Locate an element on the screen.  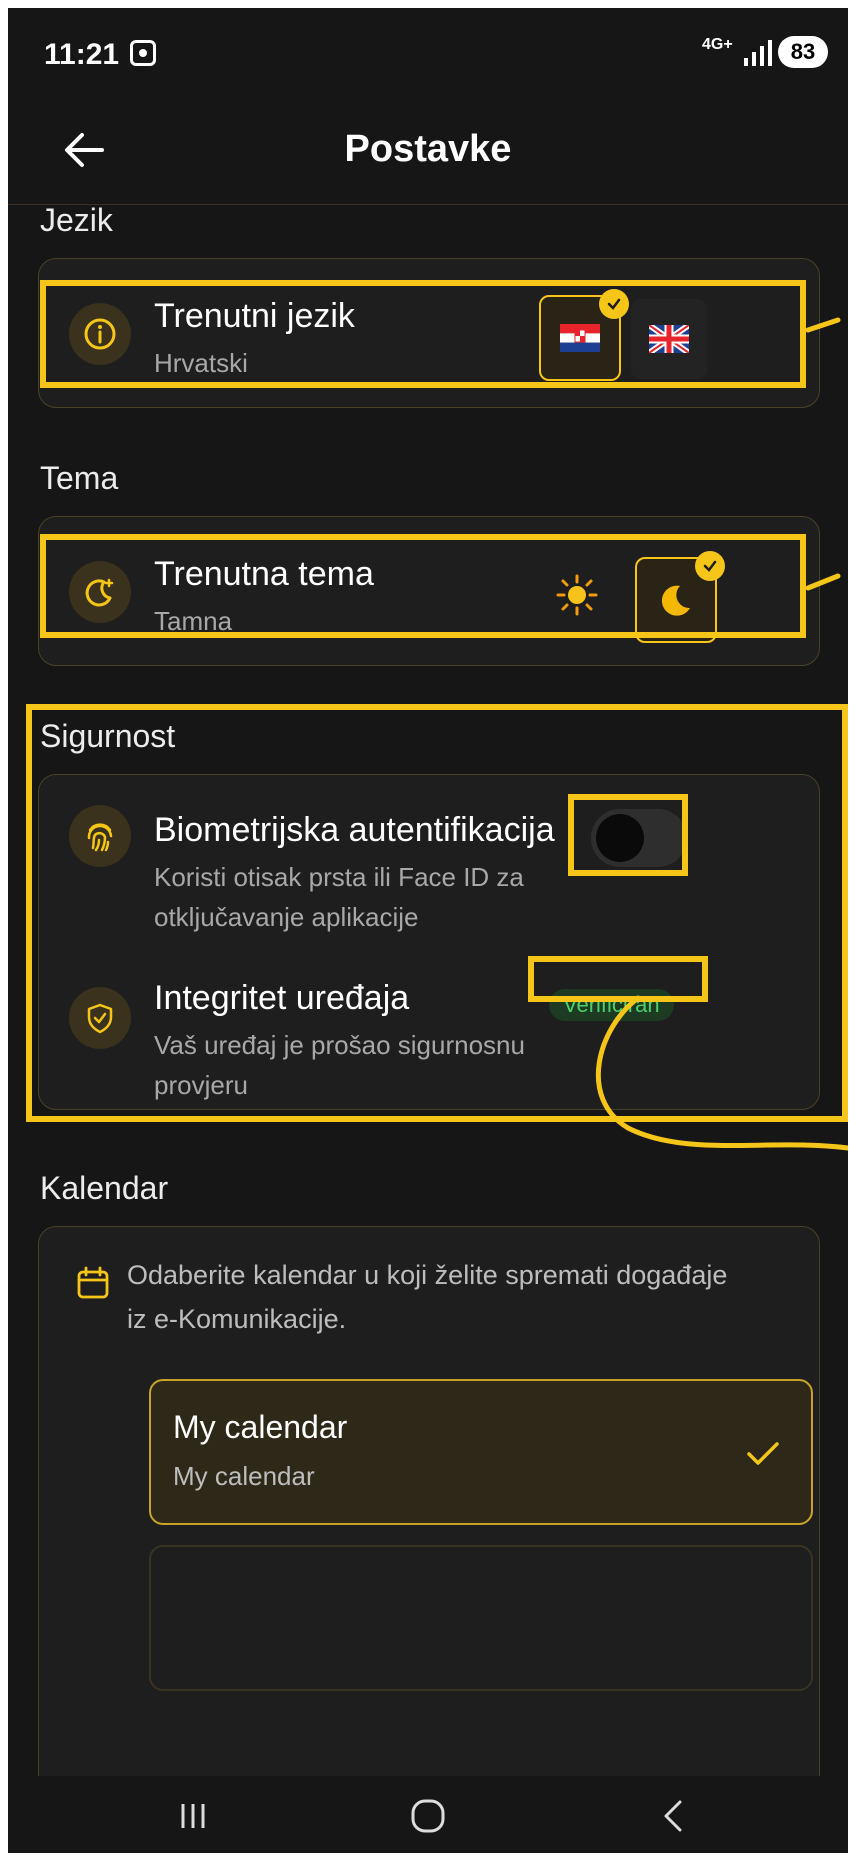
current-language-title: Trenutni jezik is located at coordinates (254, 316).